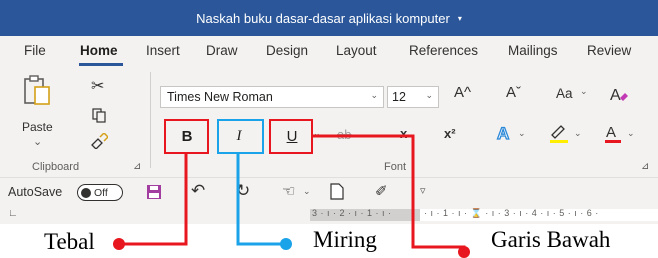  I want to click on bold-annotation: Tebal, so click(69, 241).